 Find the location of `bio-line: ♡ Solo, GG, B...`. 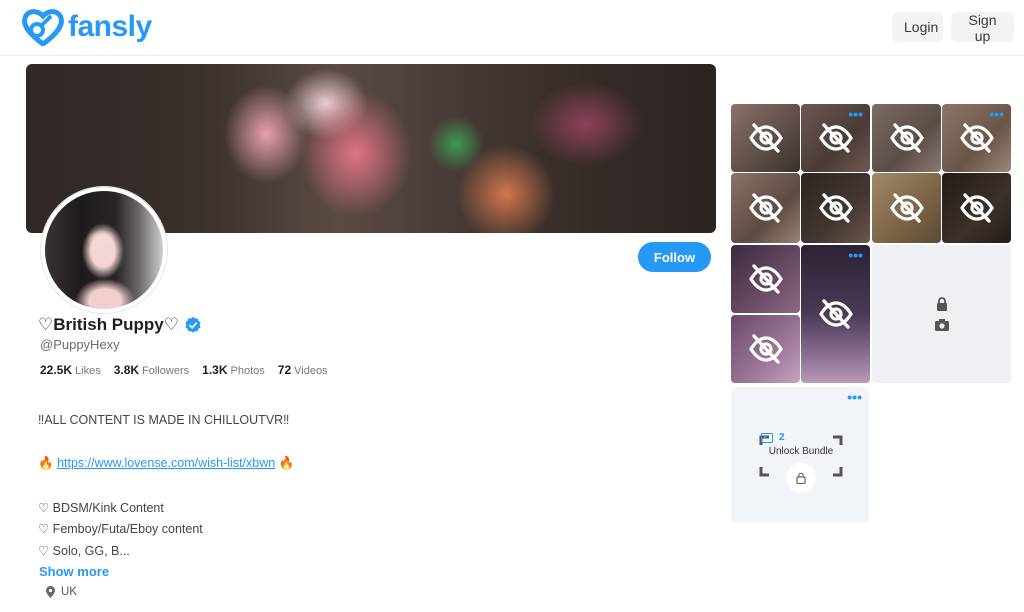

bio-line: ♡ Solo, GG, B... is located at coordinates (84, 551).